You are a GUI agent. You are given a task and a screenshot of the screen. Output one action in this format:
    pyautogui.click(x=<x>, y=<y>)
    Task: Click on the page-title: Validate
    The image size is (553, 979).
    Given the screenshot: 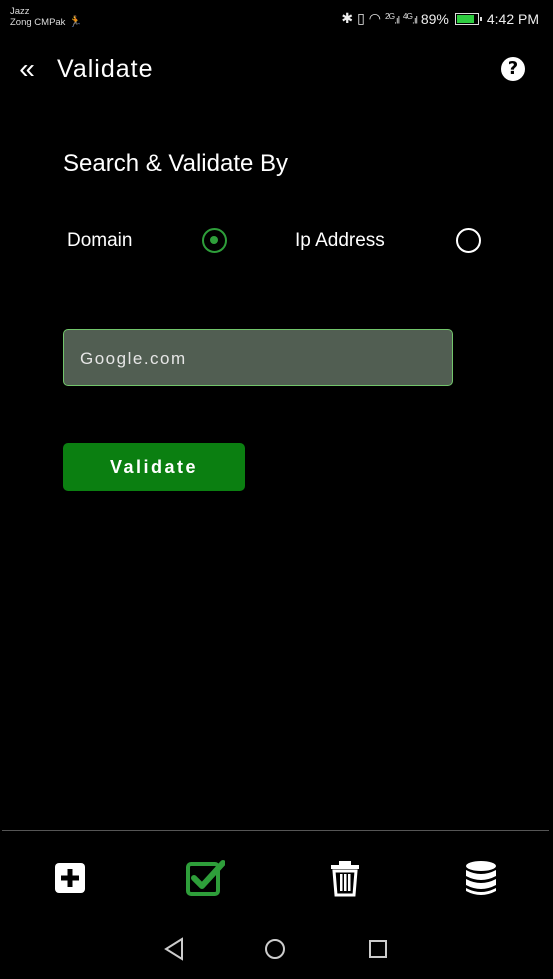 What is the action you would take?
    pyautogui.click(x=105, y=69)
    